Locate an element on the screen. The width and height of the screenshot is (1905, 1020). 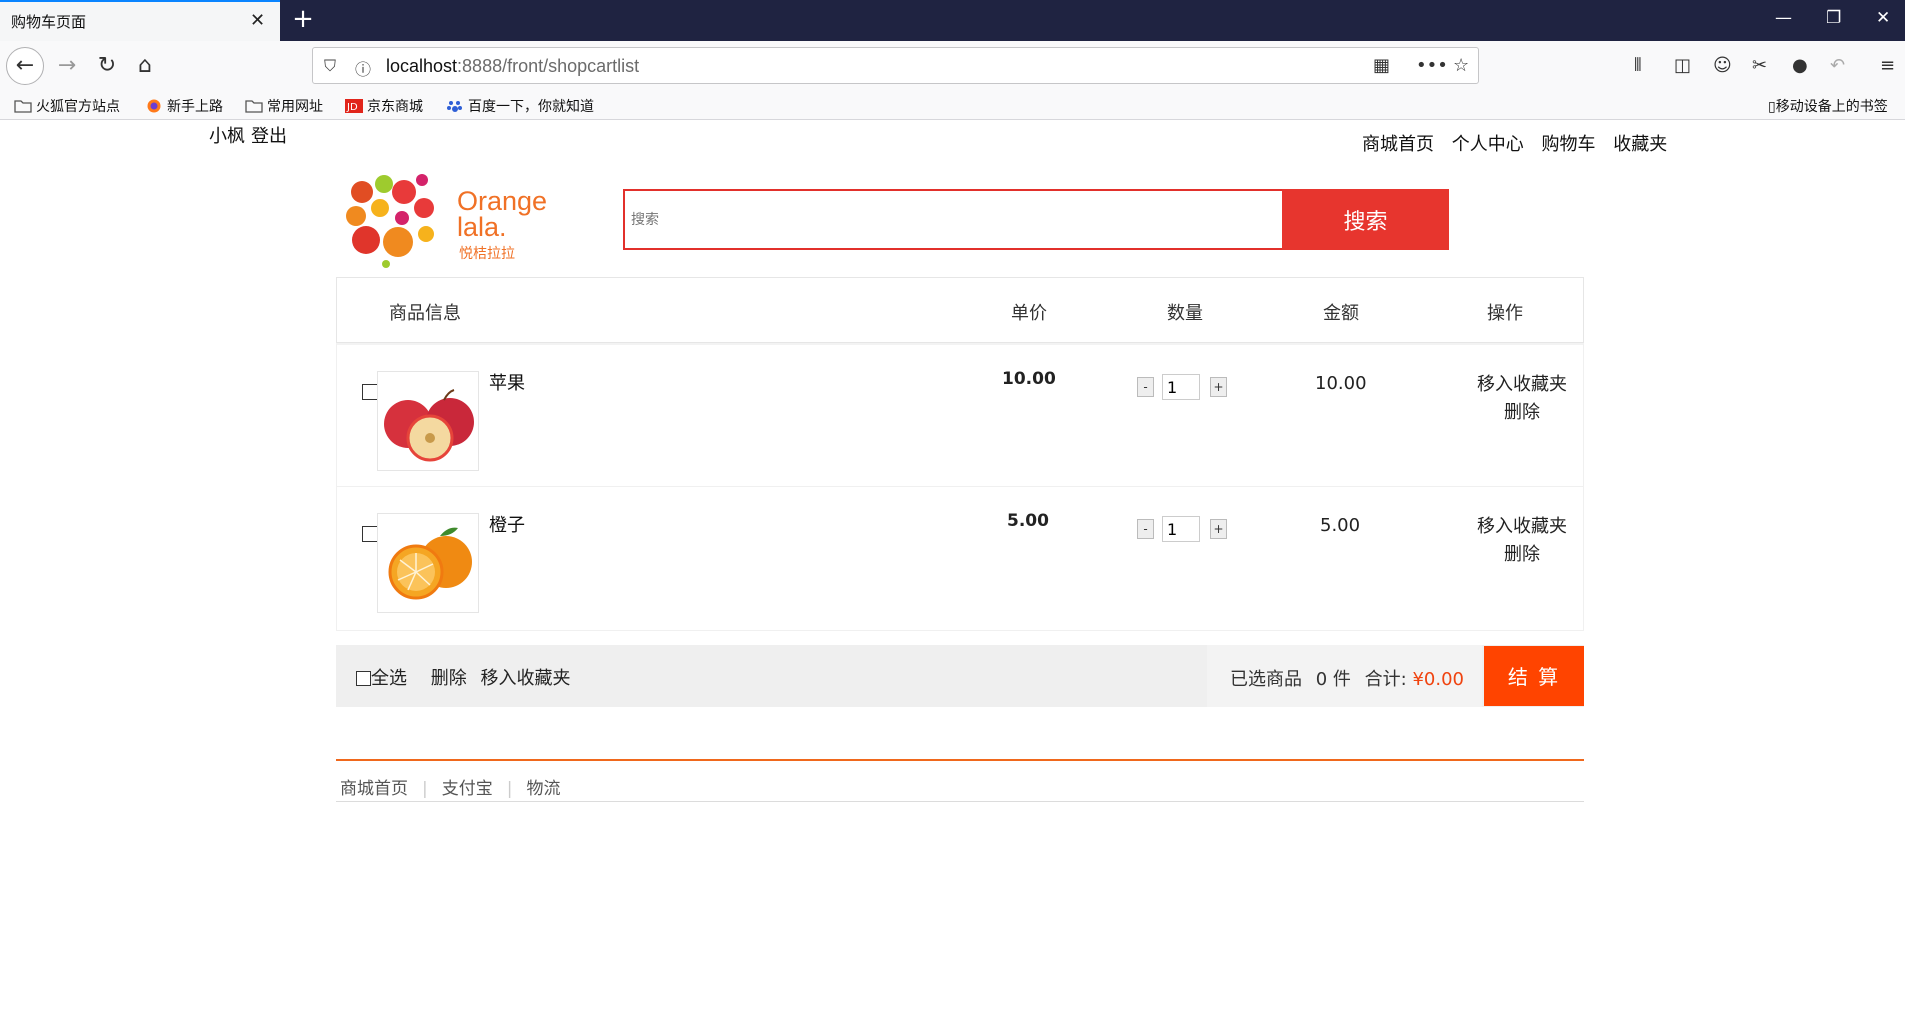
username: 小枫 is located at coordinates (227, 136).